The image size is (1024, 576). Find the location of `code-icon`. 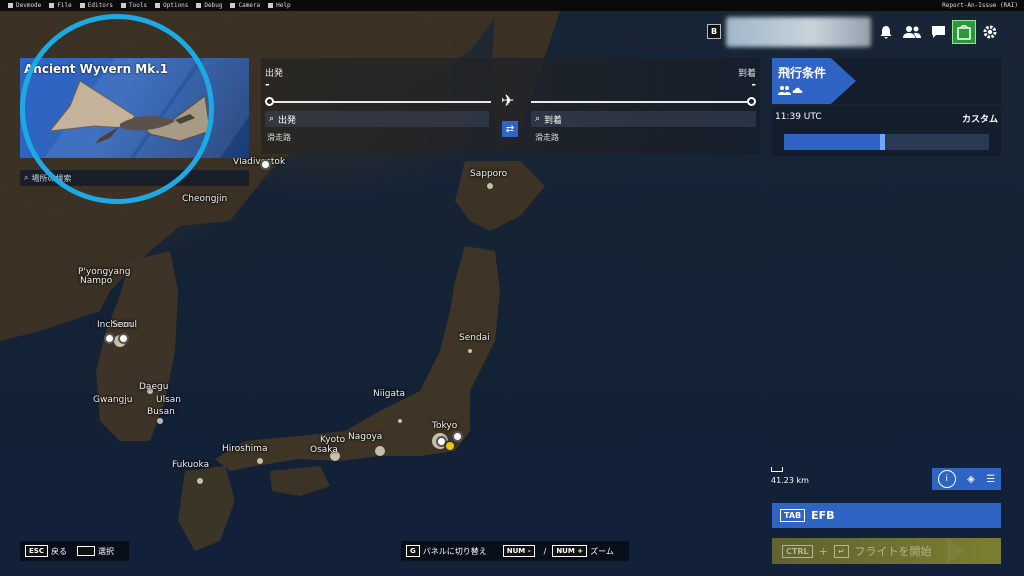

code-icon is located at coordinates (199, 5).